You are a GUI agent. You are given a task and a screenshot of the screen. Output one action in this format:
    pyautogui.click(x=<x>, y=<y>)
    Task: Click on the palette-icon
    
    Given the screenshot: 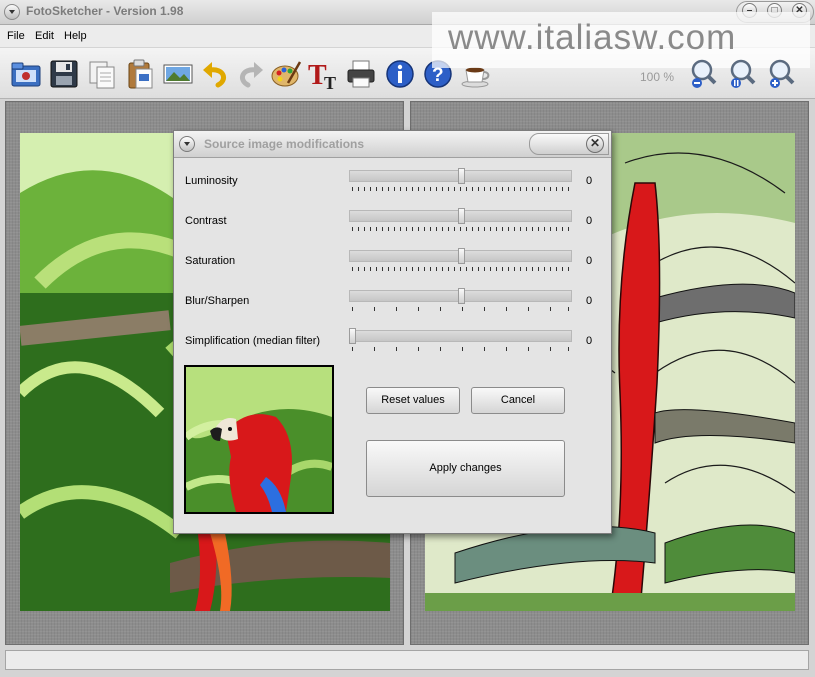 What is the action you would take?
    pyautogui.click(x=286, y=74)
    